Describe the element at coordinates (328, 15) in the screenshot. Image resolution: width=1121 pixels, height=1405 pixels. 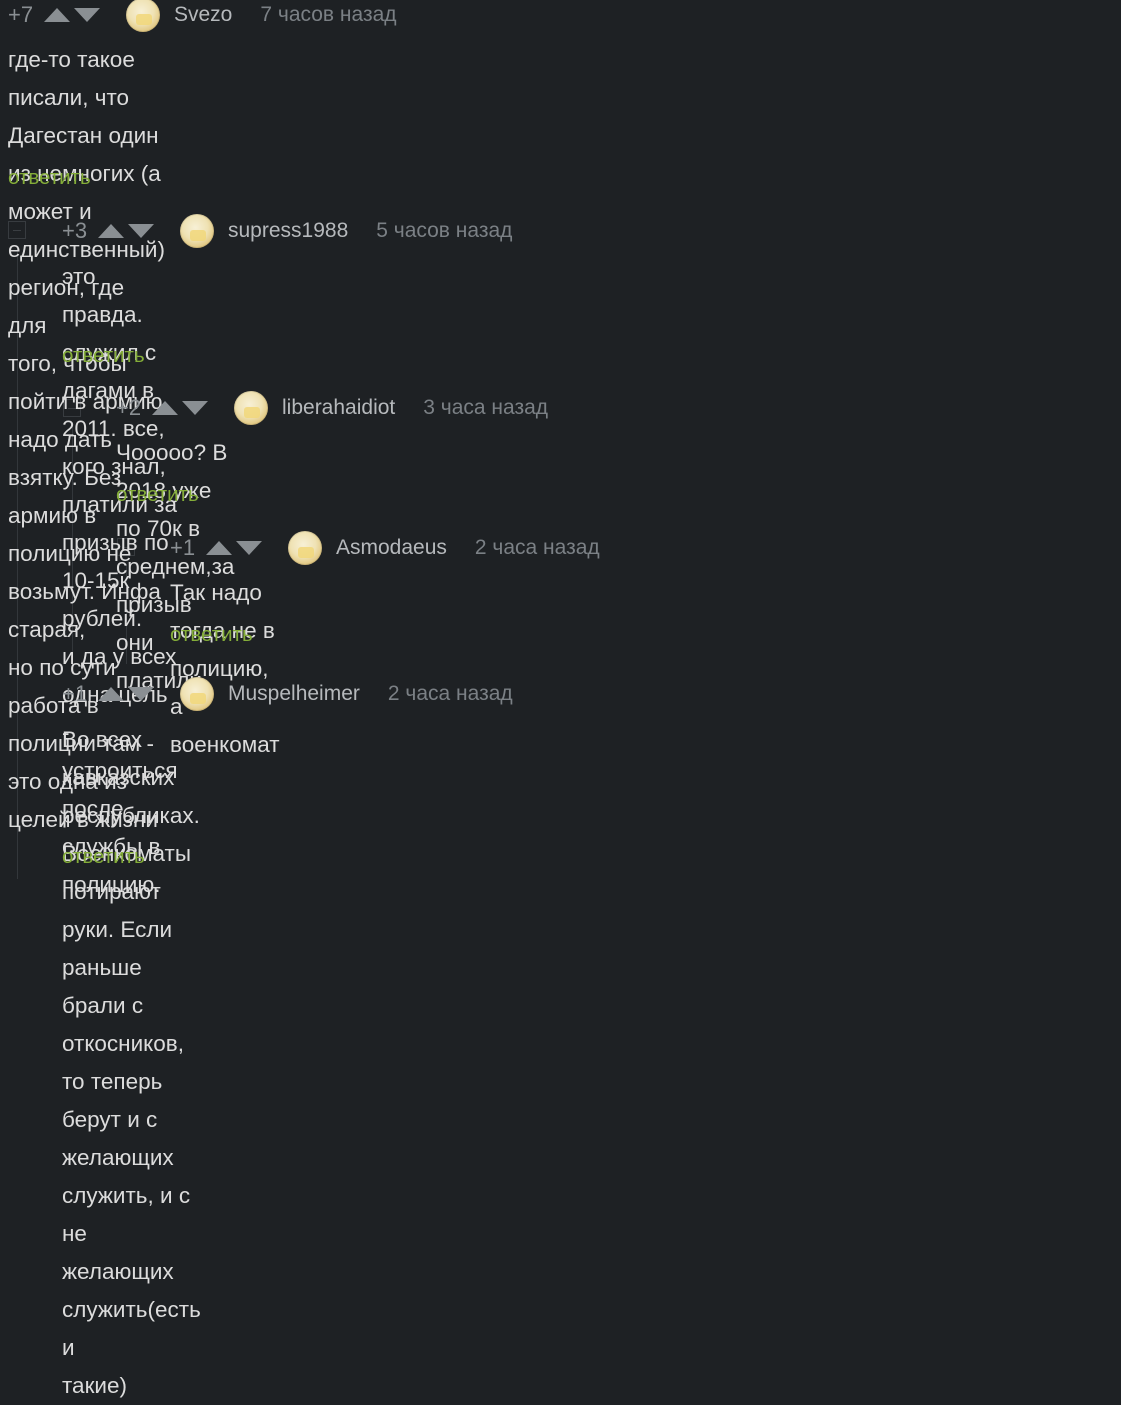
I see `timestamp: 7 часов назад` at that location.